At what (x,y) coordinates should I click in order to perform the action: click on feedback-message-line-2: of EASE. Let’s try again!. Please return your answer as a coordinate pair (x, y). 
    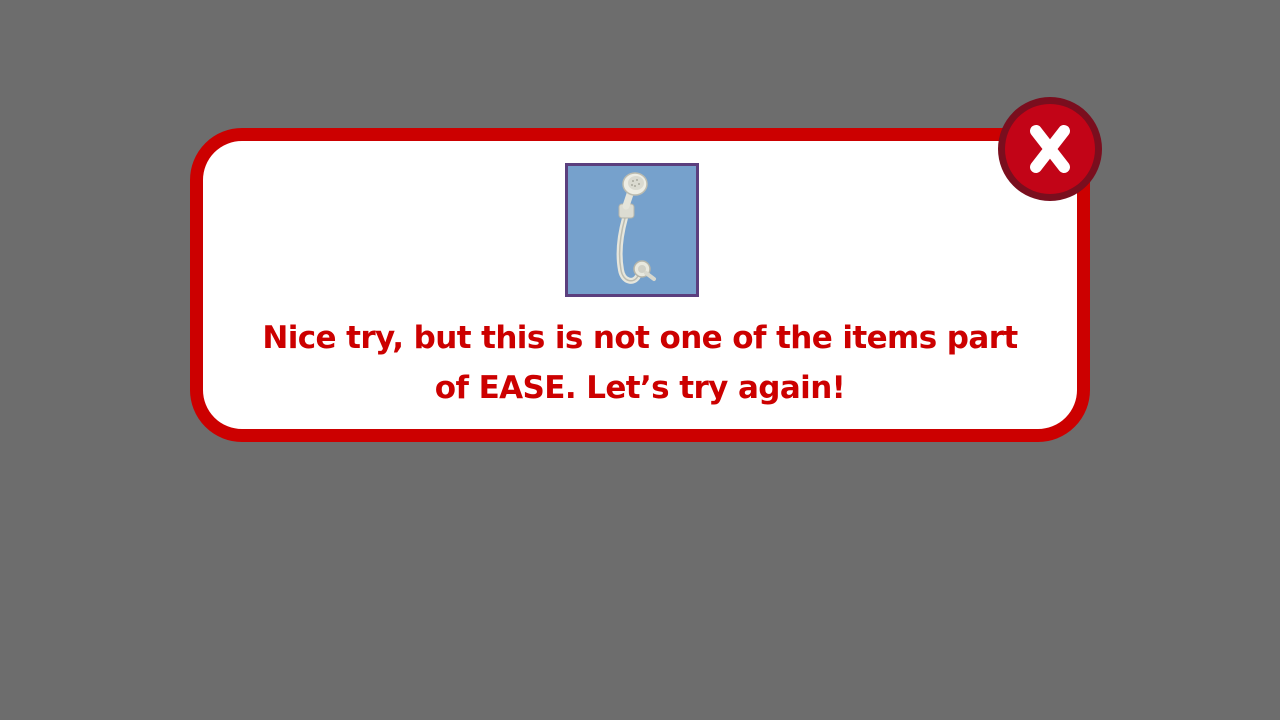
    Looking at the image, I should click on (640, 388).